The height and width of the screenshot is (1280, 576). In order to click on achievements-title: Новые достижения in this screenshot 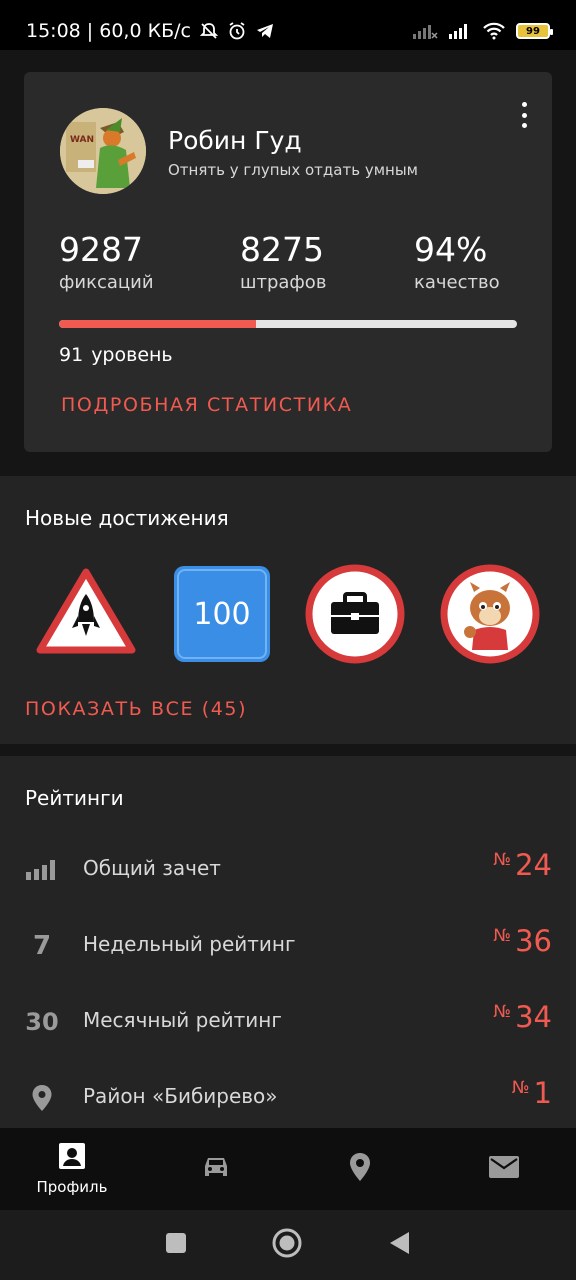, I will do `click(127, 518)`.